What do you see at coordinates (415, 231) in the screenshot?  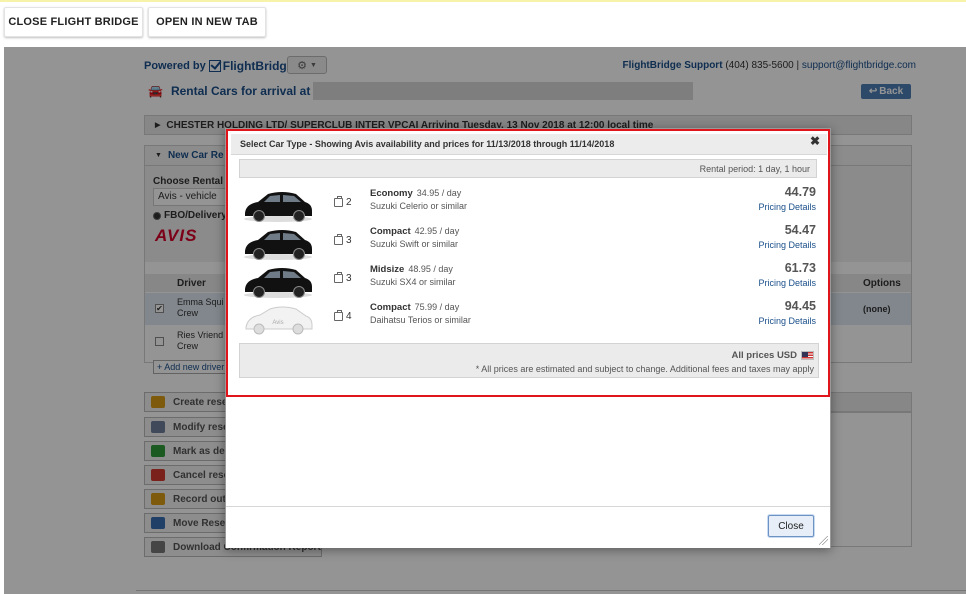 I see `car-class: Compact 42.95 / day` at bounding box center [415, 231].